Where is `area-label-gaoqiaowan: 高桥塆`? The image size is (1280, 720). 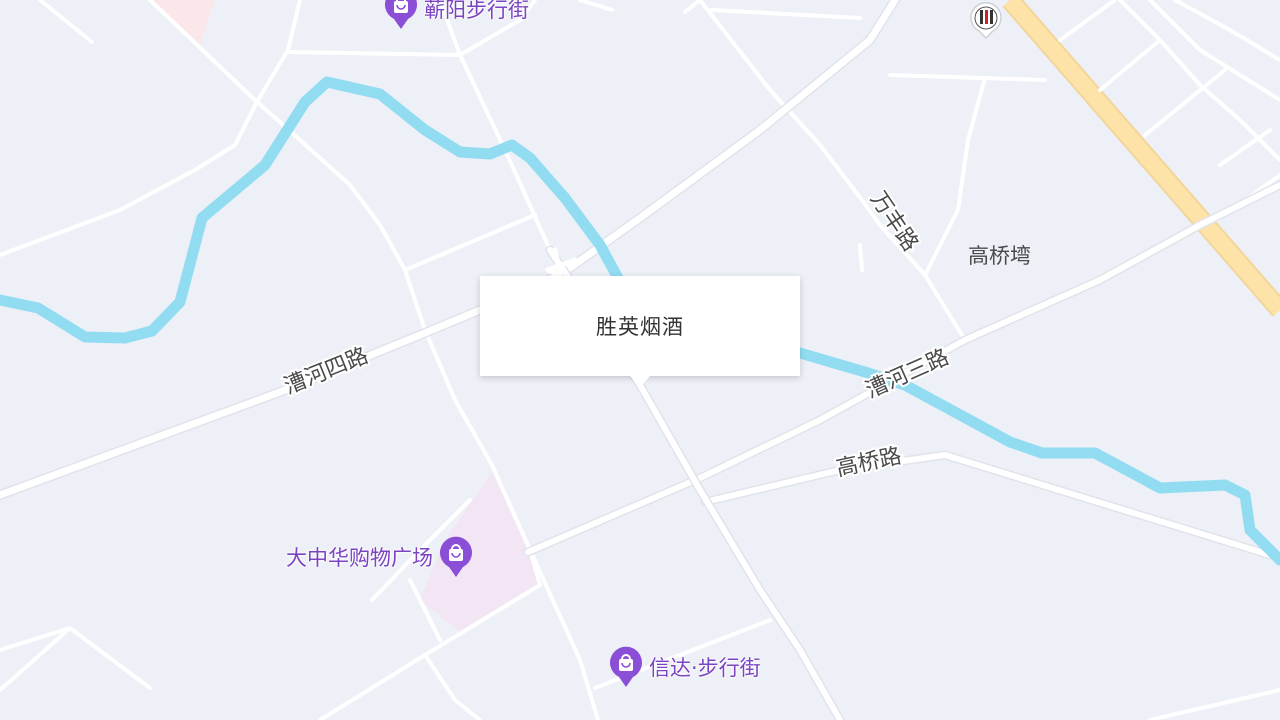 area-label-gaoqiaowan: 高桥塆 is located at coordinates (999, 256).